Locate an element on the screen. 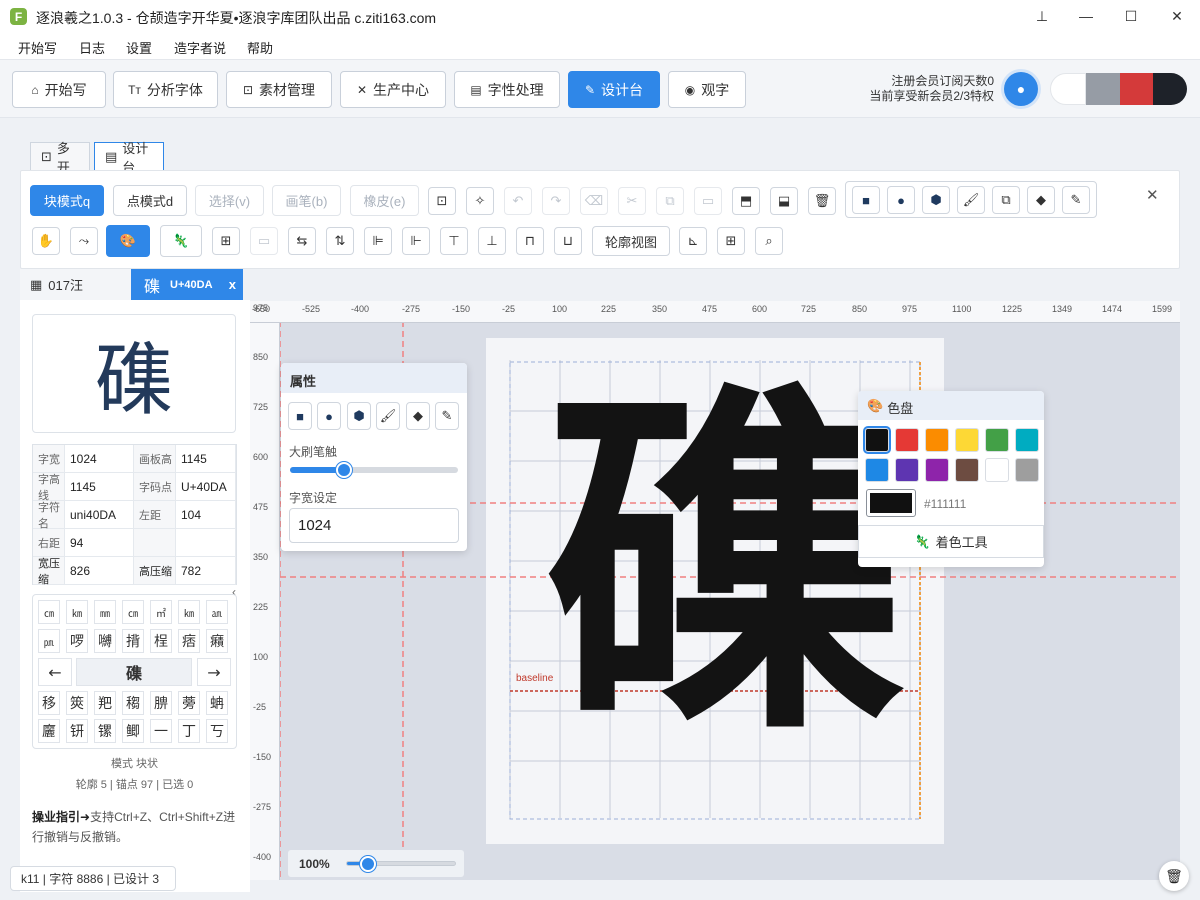 This screenshot has height=900, width=1200. brush-size-handle is located at coordinates (343, 470).